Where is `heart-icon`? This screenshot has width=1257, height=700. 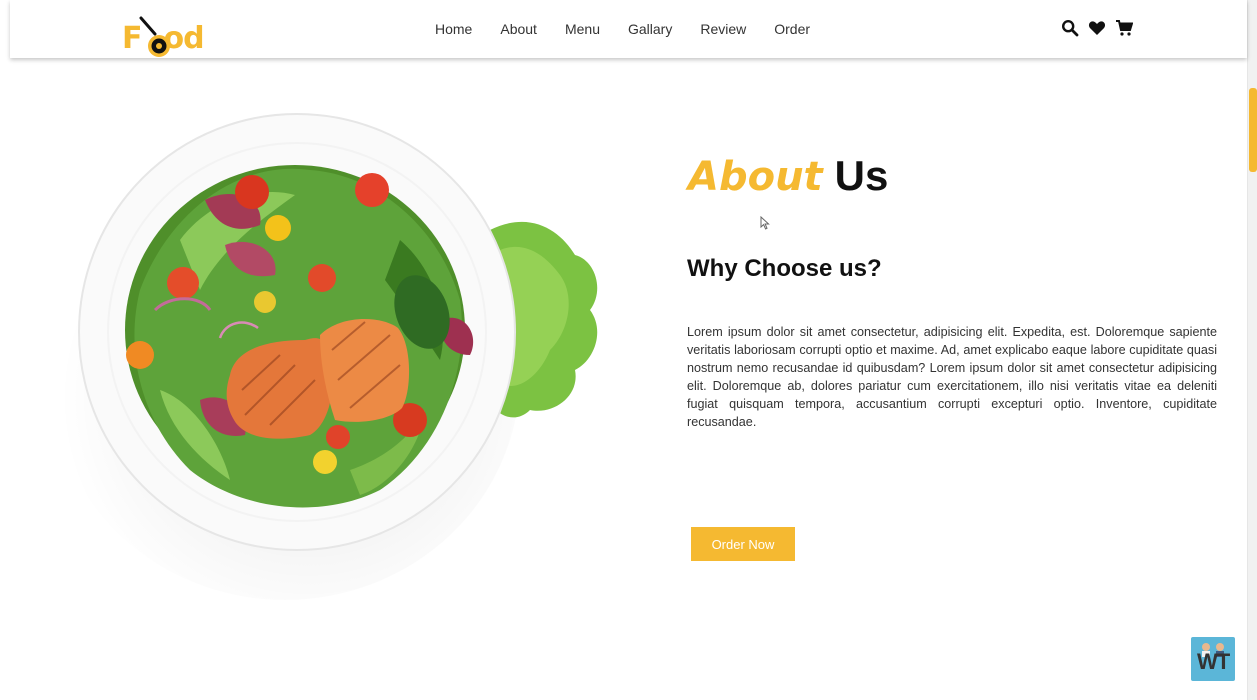
heart-icon is located at coordinates (1097, 28).